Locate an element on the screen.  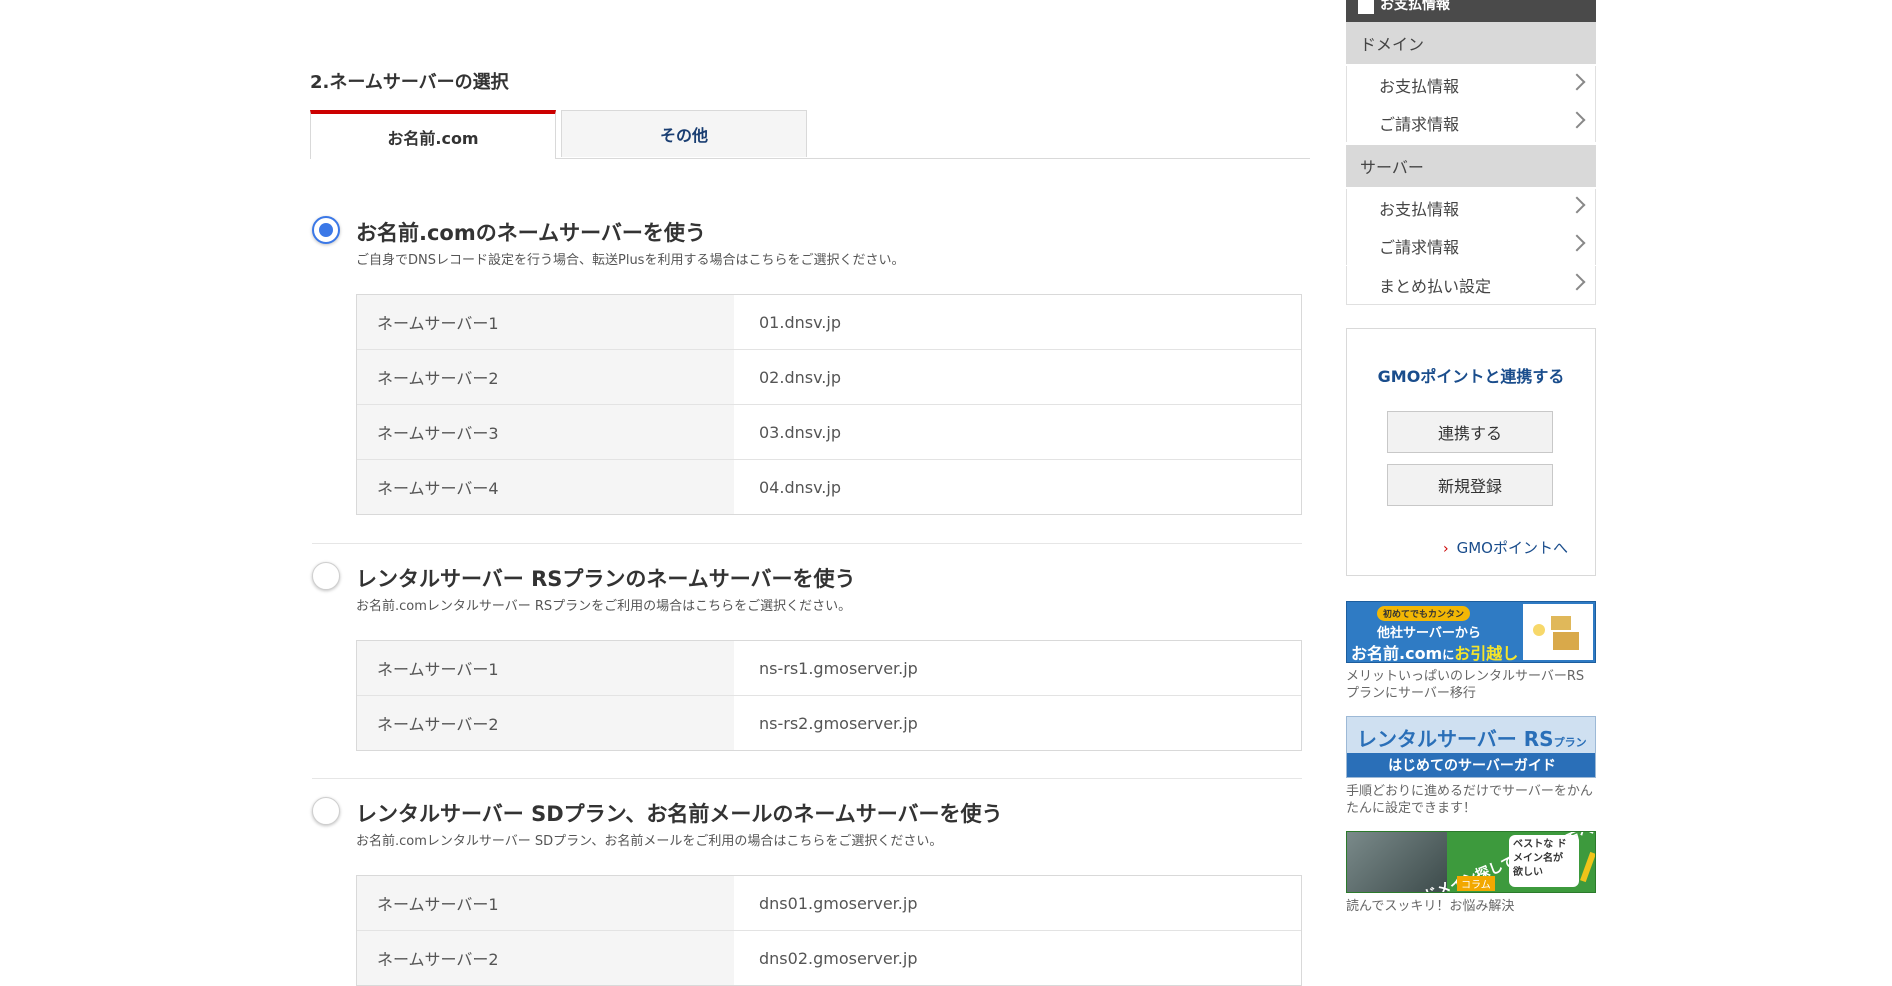
ns-value: dns01.gmoserver.jp is located at coordinates (838, 903).